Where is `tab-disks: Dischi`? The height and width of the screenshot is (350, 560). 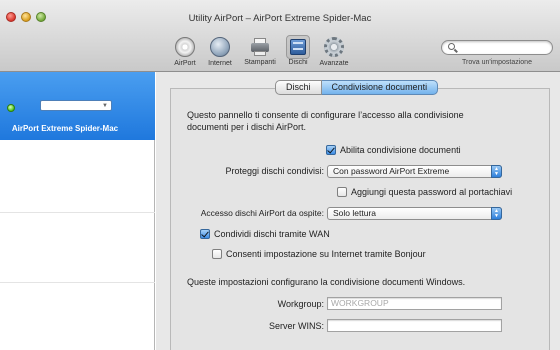
tab-disks: Dischi is located at coordinates (298, 87).